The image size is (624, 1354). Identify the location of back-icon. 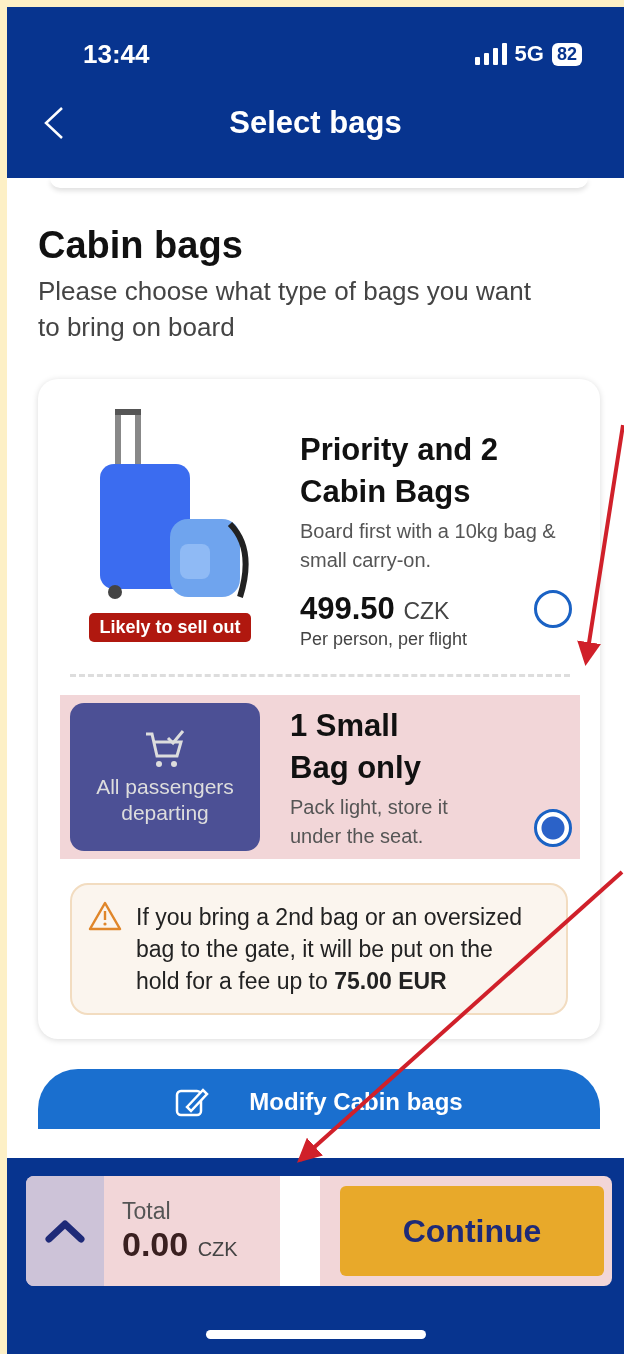
(54, 123).